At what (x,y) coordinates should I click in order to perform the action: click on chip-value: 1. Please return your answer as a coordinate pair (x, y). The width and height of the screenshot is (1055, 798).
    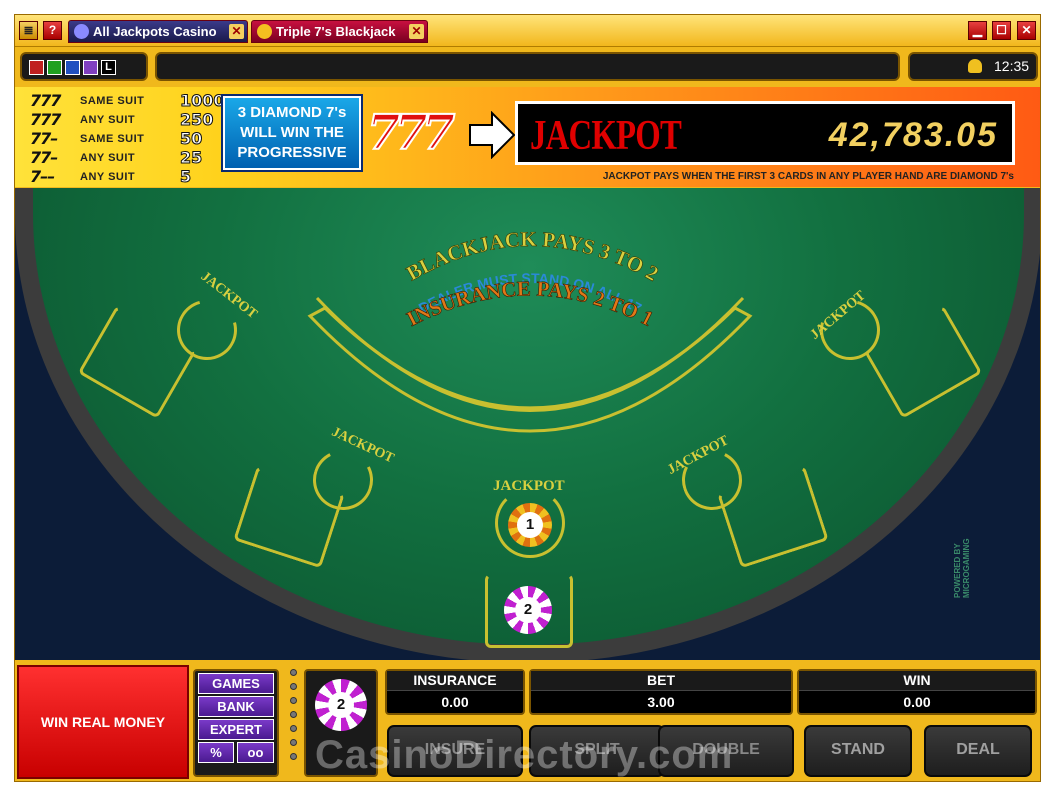
    Looking at the image, I should click on (530, 525).